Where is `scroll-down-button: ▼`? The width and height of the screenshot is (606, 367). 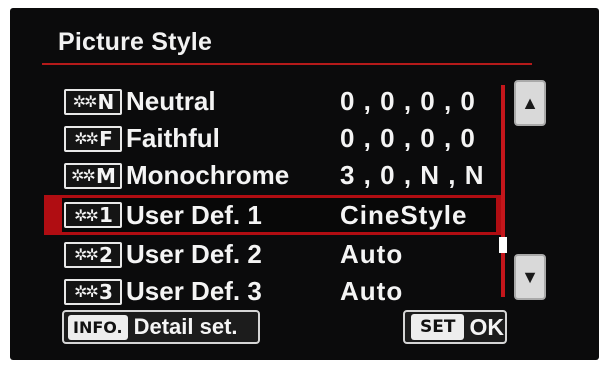
scroll-down-button: ▼ is located at coordinates (530, 277).